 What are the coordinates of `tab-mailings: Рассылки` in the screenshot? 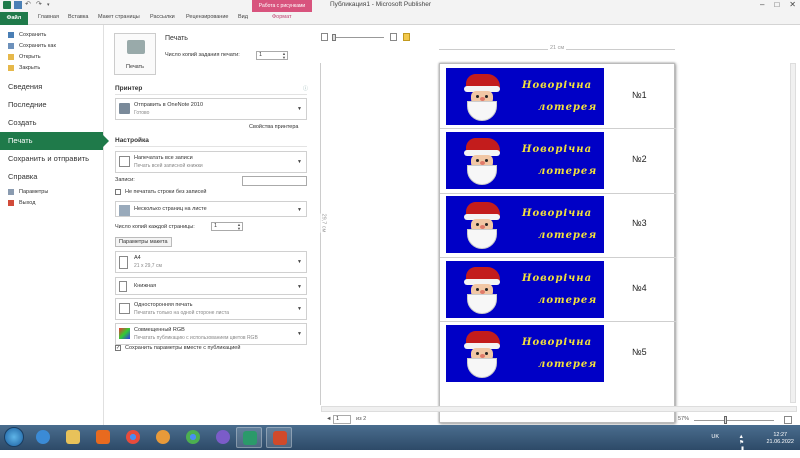 It's located at (162, 17).